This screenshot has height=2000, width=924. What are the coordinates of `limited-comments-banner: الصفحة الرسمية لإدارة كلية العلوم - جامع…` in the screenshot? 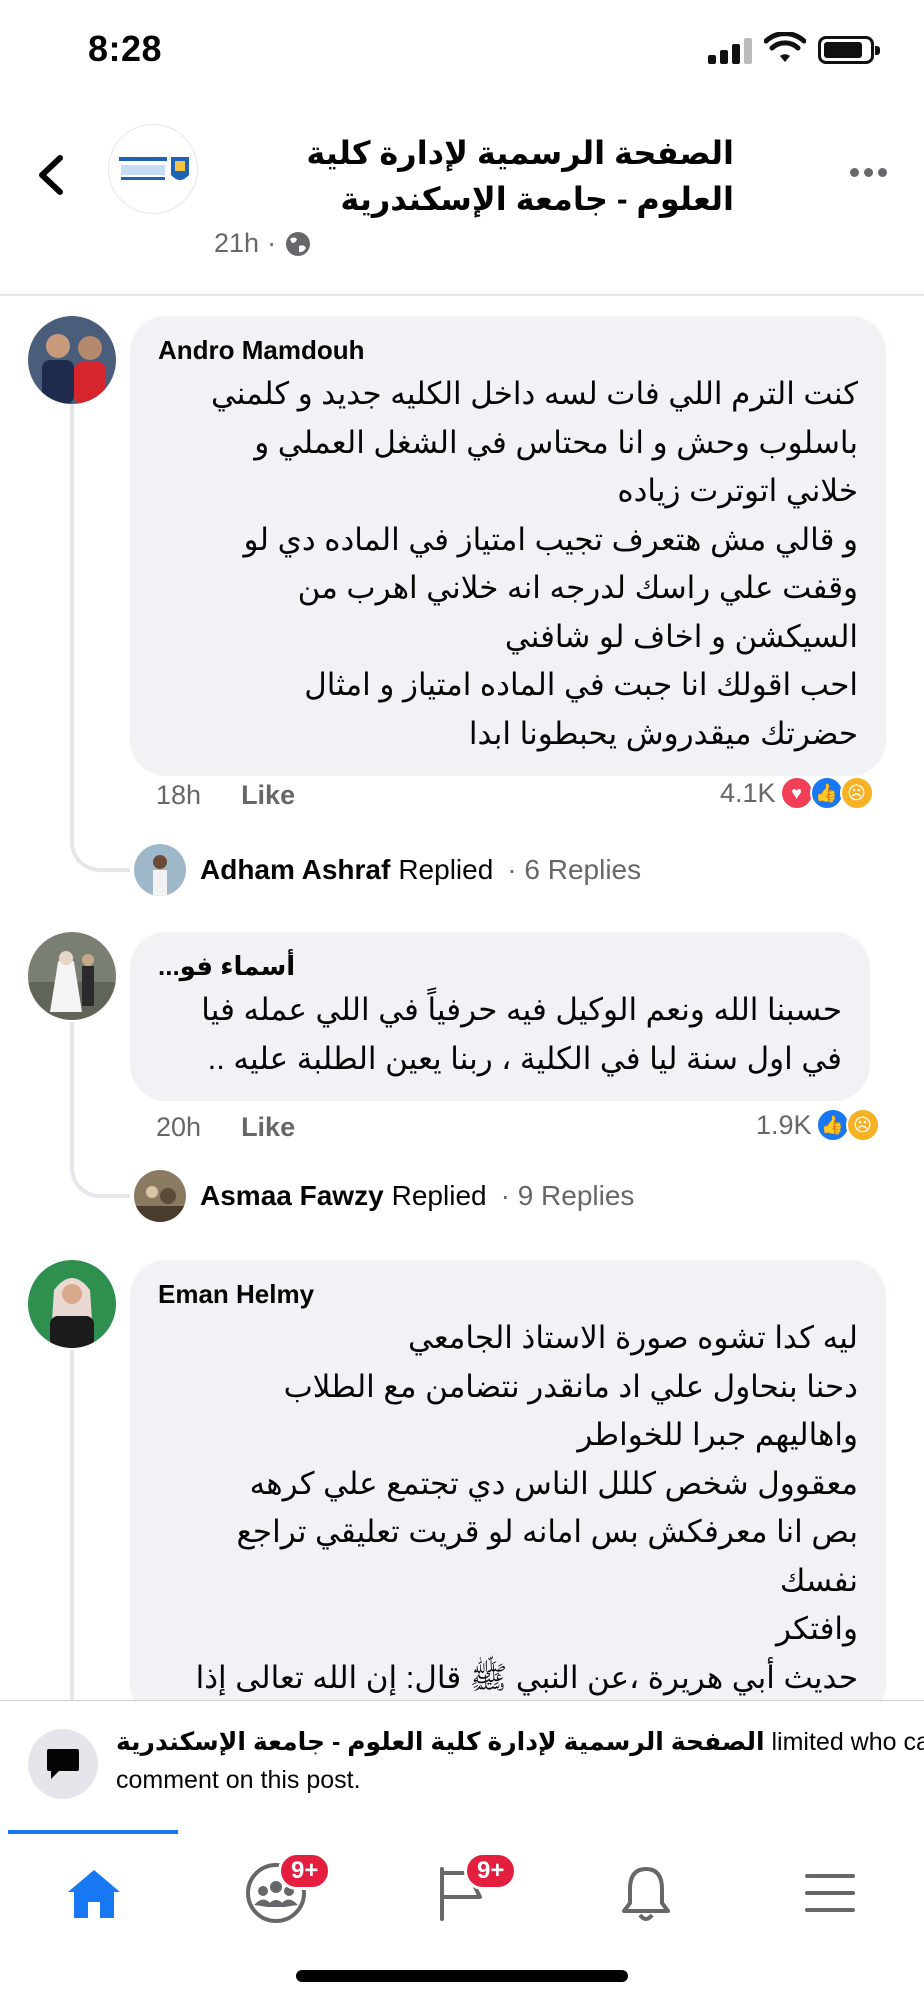 It's located at (462, 1765).